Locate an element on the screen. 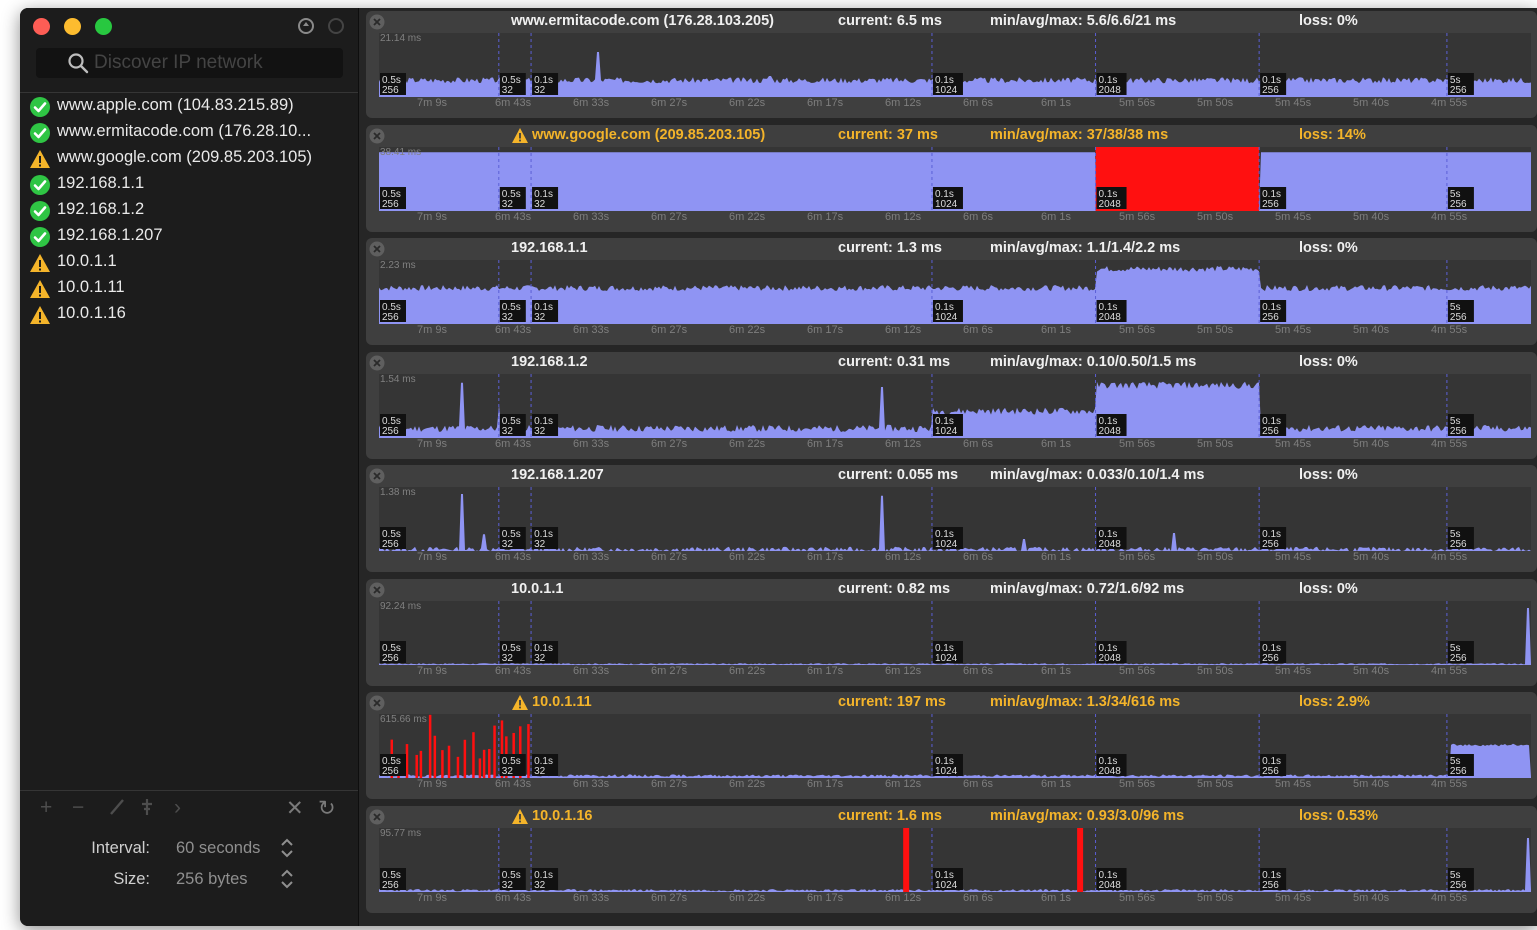 Image resolution: width=1537 pixels, height=930 pixels. host-list-item: 192.168.1.1 is located at coordinates (189, 185).